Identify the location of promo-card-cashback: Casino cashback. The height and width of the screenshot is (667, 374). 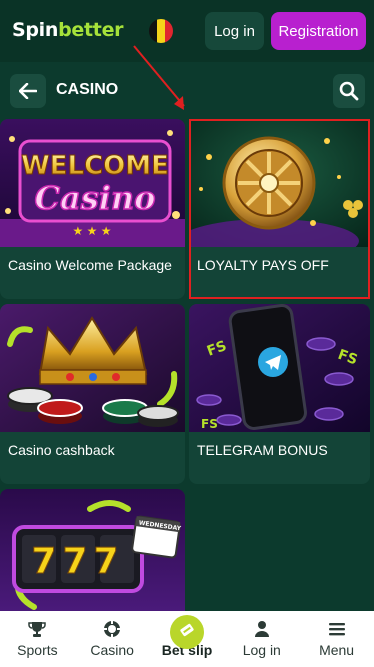
(92, 394).